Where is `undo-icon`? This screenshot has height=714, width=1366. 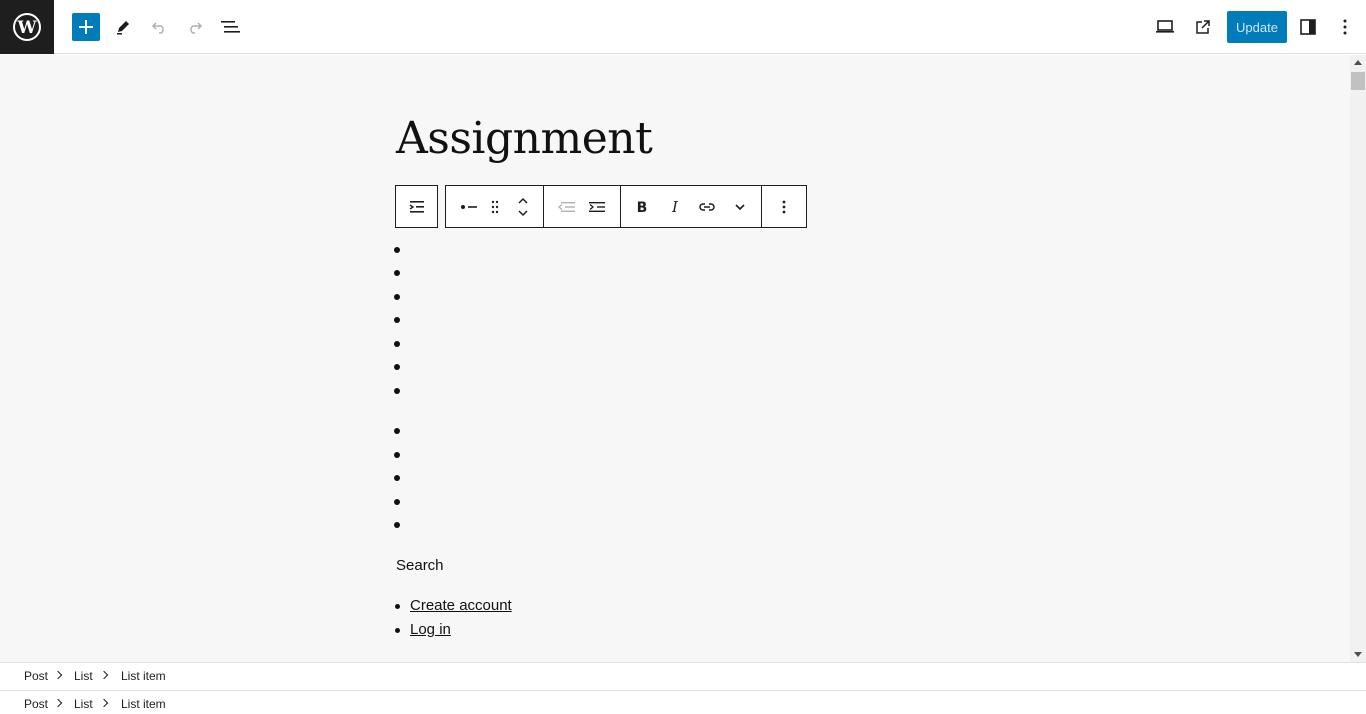 undo-icon is located at coordinates (157, 28).